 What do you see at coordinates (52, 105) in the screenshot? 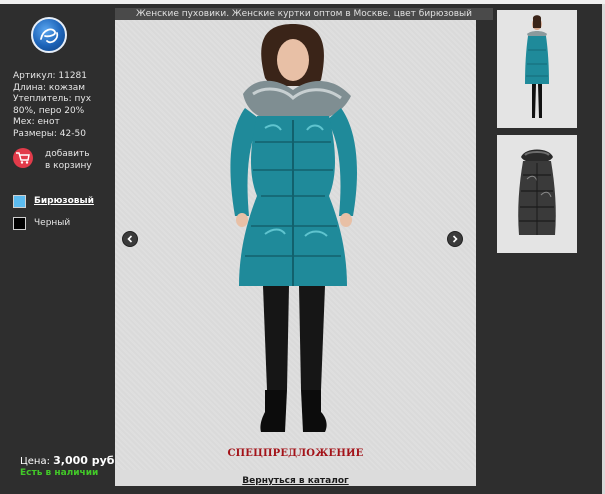
I see `detail-insulation: Утеплитель: пух 80%, перо 20%` at bounding box center [52, 105].